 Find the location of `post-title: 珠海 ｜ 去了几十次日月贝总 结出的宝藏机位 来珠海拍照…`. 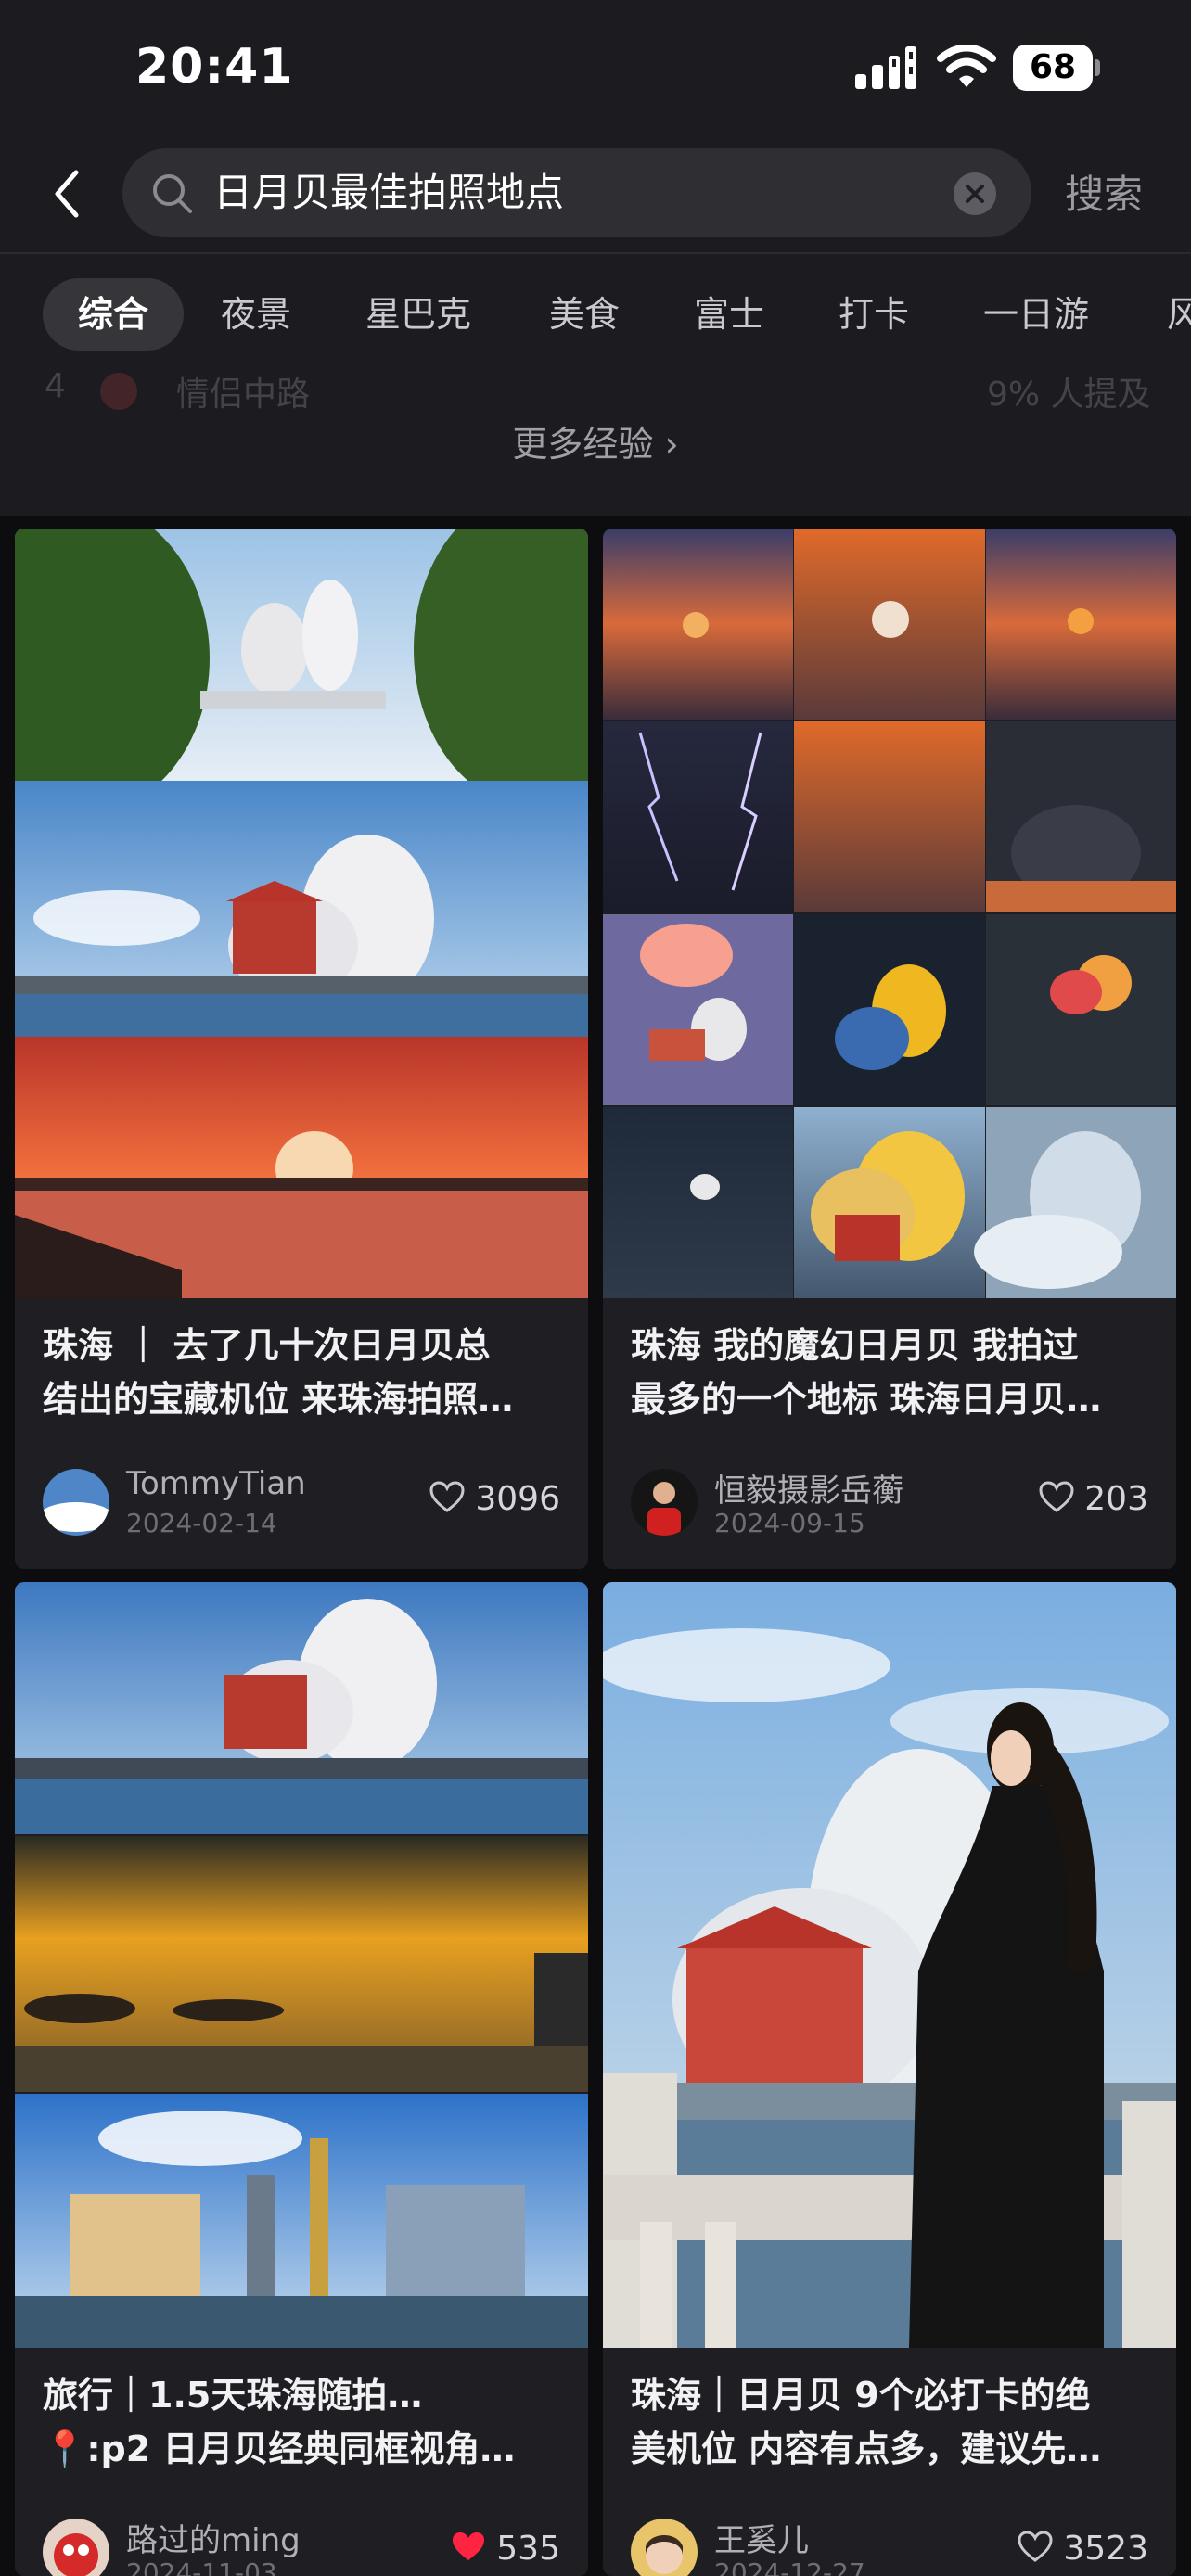

post-title: 珠海 ｜ 去了几十次日月贝总 结出的宝藏机位 来珠海拍照… is located at coordinates (278, 1372).